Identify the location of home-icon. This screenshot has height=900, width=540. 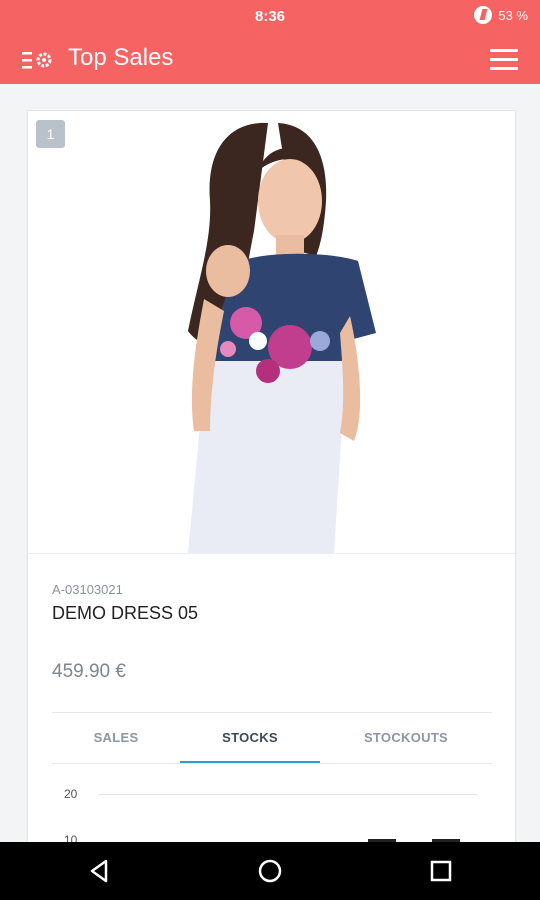
(270, 871).